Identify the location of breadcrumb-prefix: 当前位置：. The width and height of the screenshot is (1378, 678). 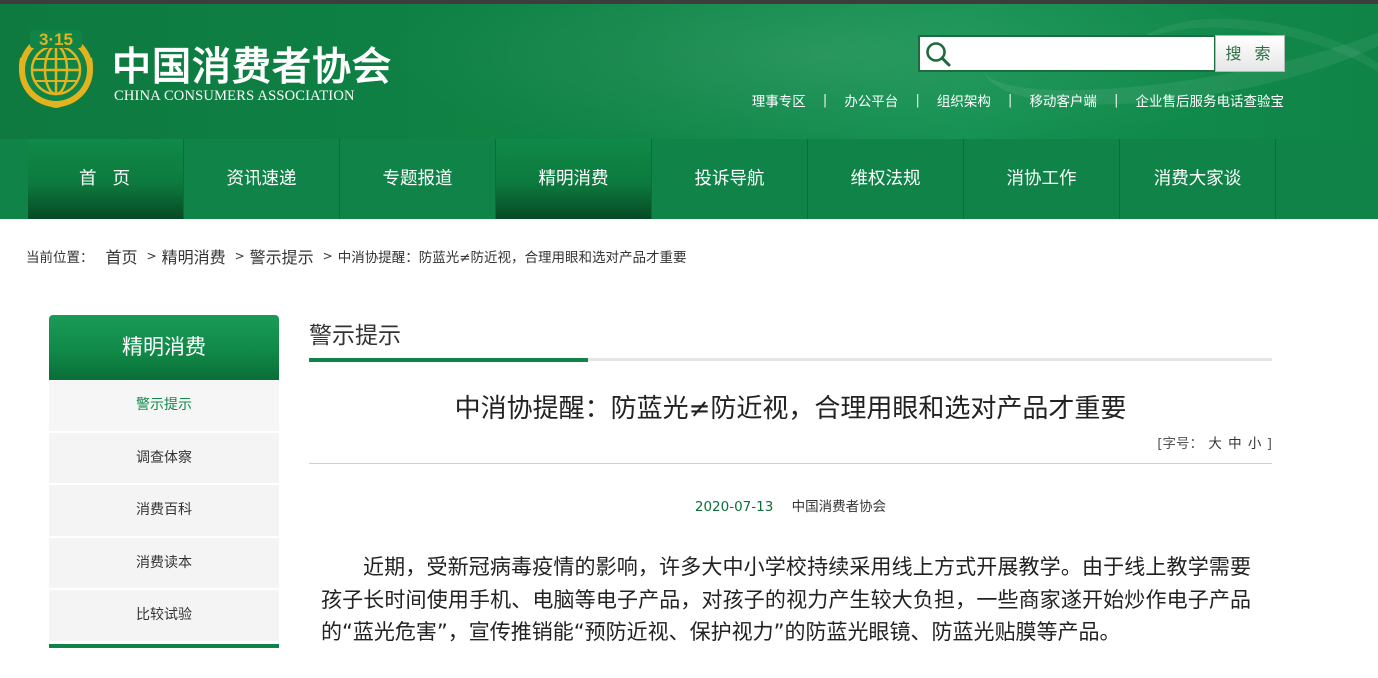
(60, 258).